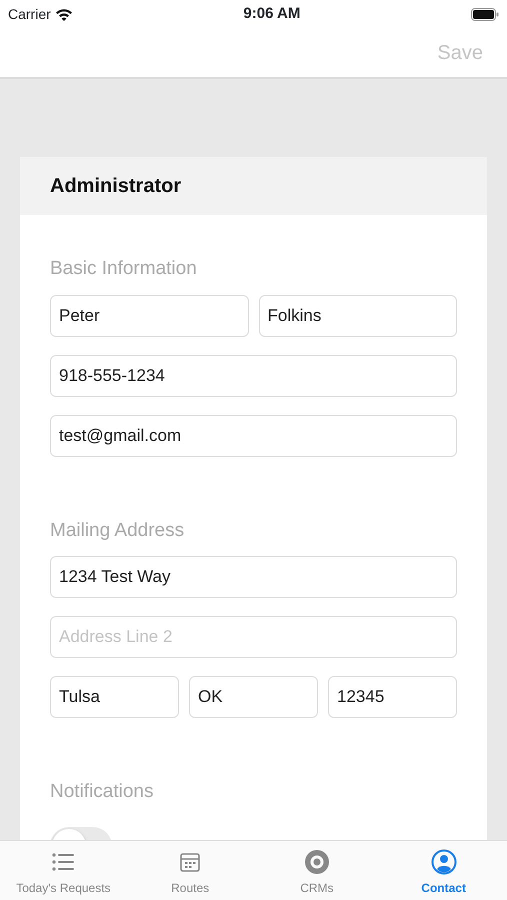 The height and width of the screenshot is (900, 507). Describe the element at coordinates (443, 862) in the screenshot. I see `person-icon` at that location.